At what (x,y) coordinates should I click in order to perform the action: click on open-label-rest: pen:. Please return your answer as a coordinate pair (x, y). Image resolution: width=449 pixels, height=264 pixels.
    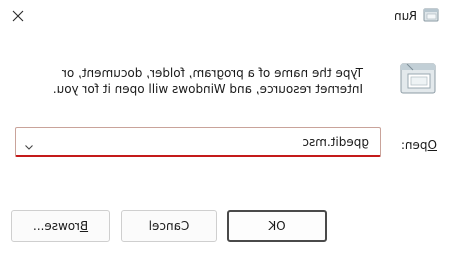
    Looking at the image, I should click on (414, 145).